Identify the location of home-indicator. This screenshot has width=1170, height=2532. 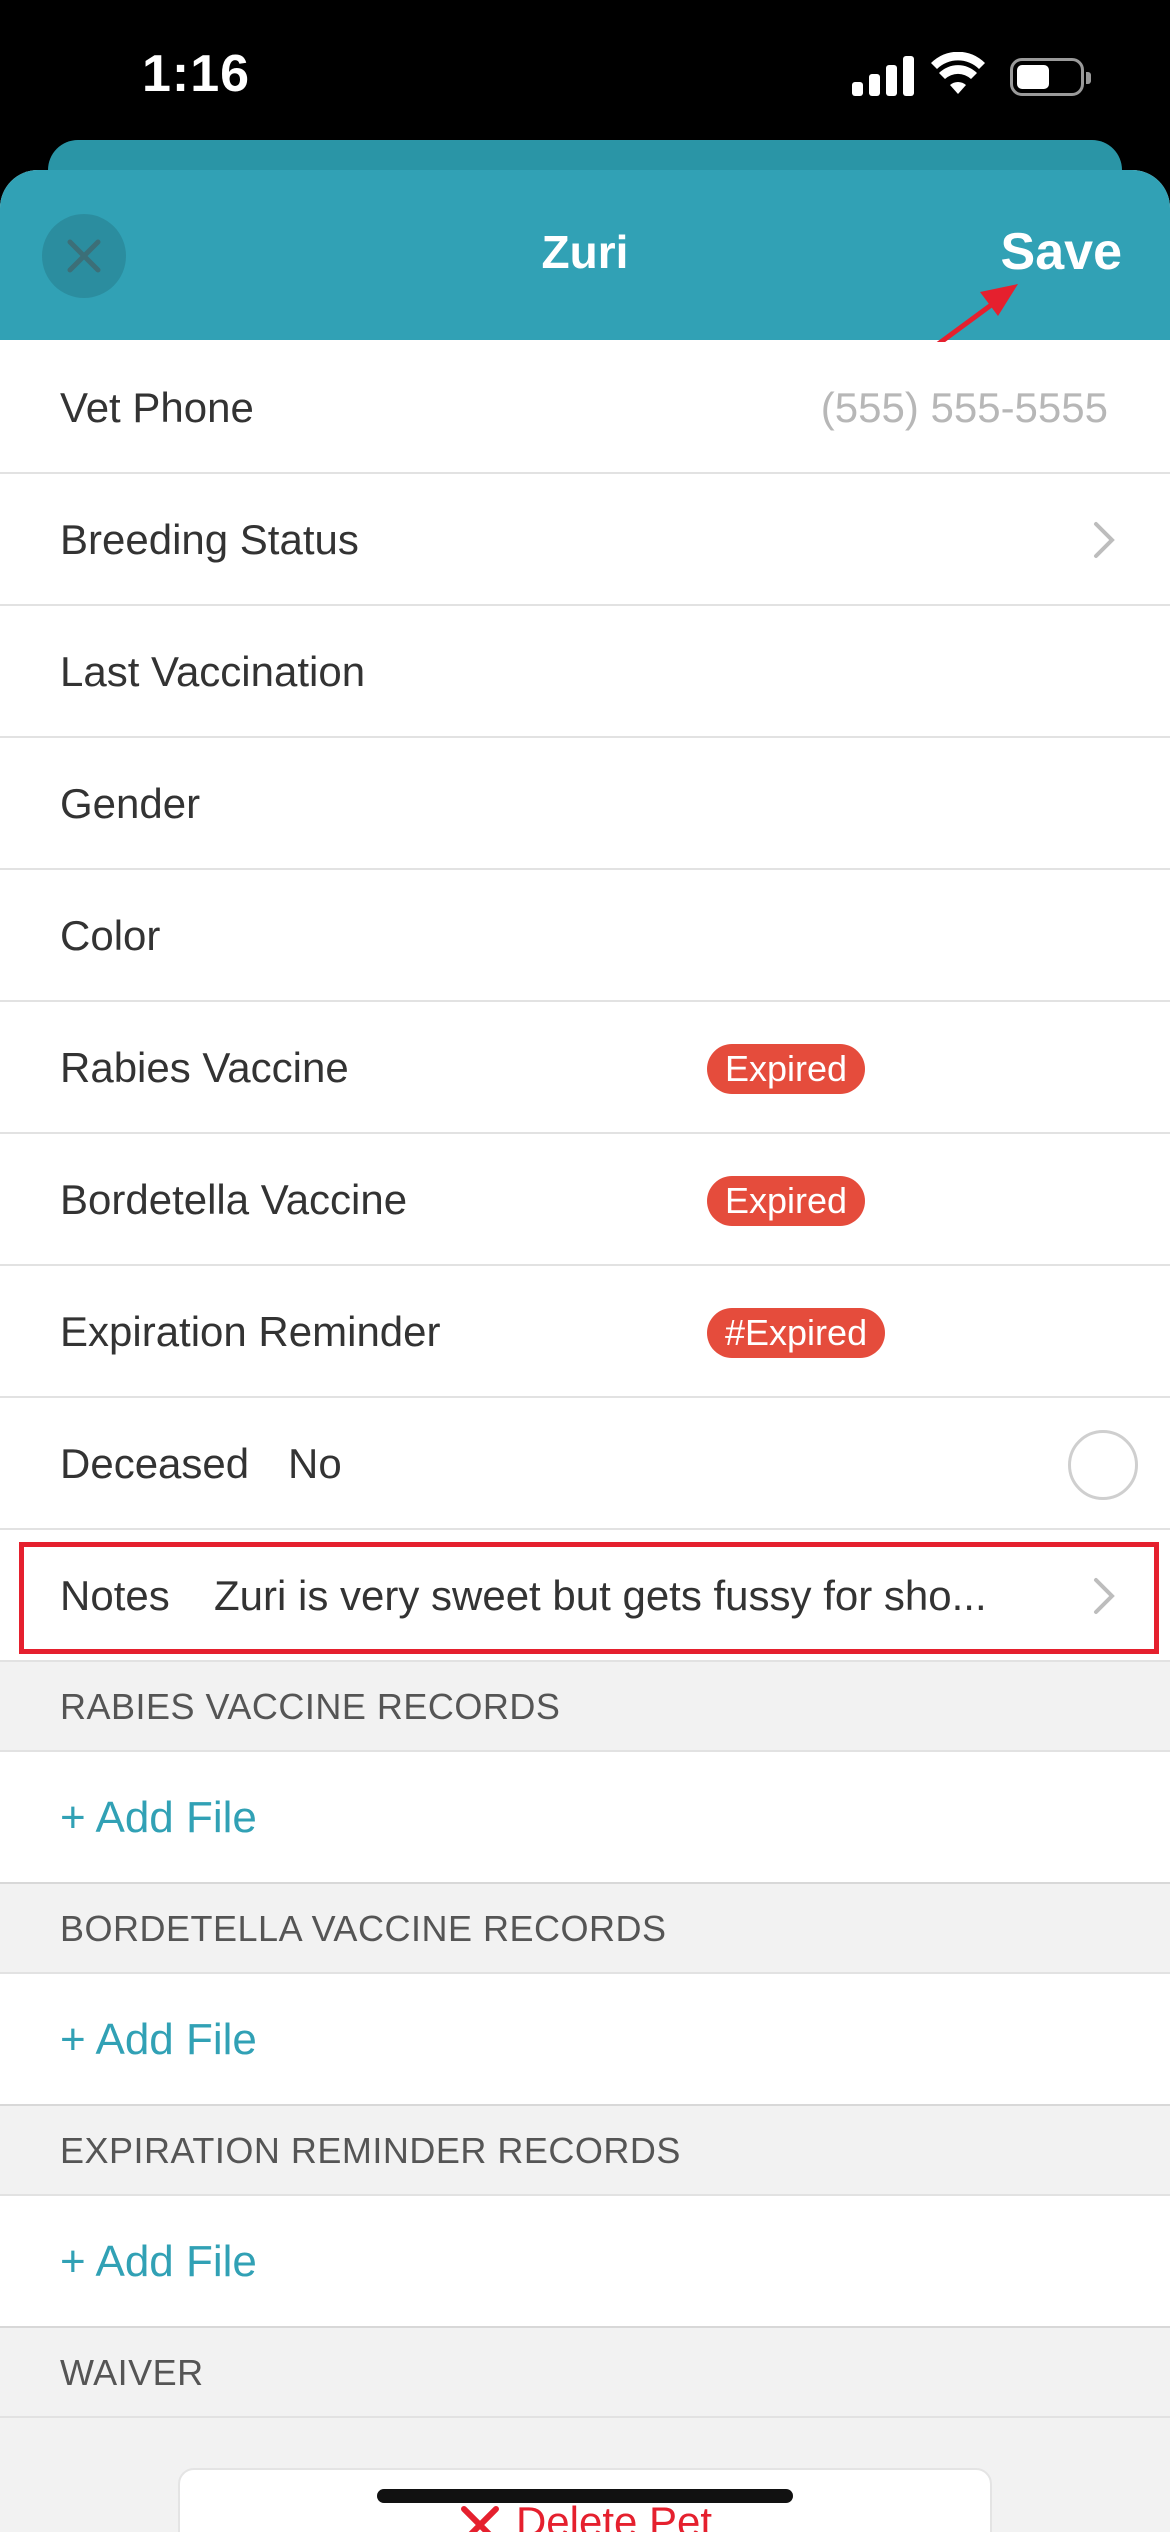
(585, 2496).